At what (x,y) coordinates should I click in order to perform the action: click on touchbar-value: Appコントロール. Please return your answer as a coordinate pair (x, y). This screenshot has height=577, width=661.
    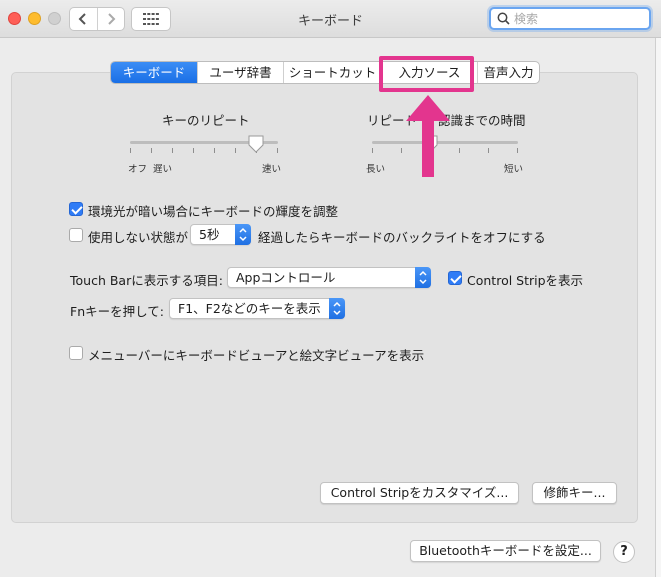
    Looking at the image, I should click on (286, 277).